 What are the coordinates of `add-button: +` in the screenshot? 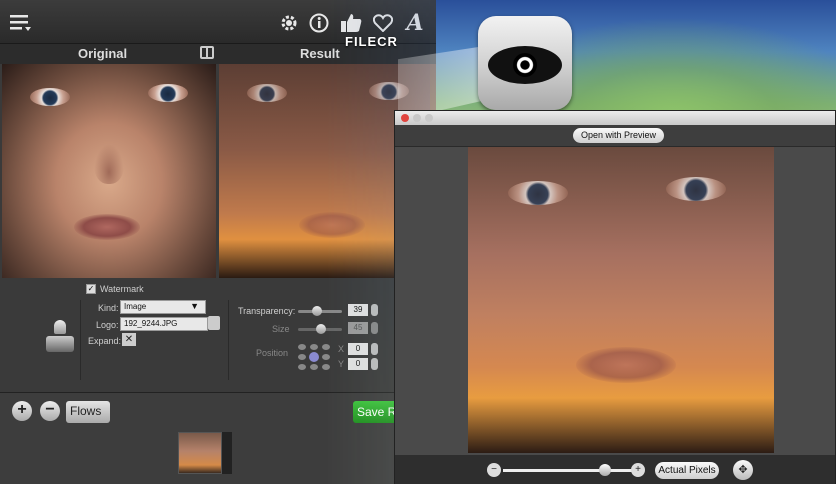 It's located at (22, 411).